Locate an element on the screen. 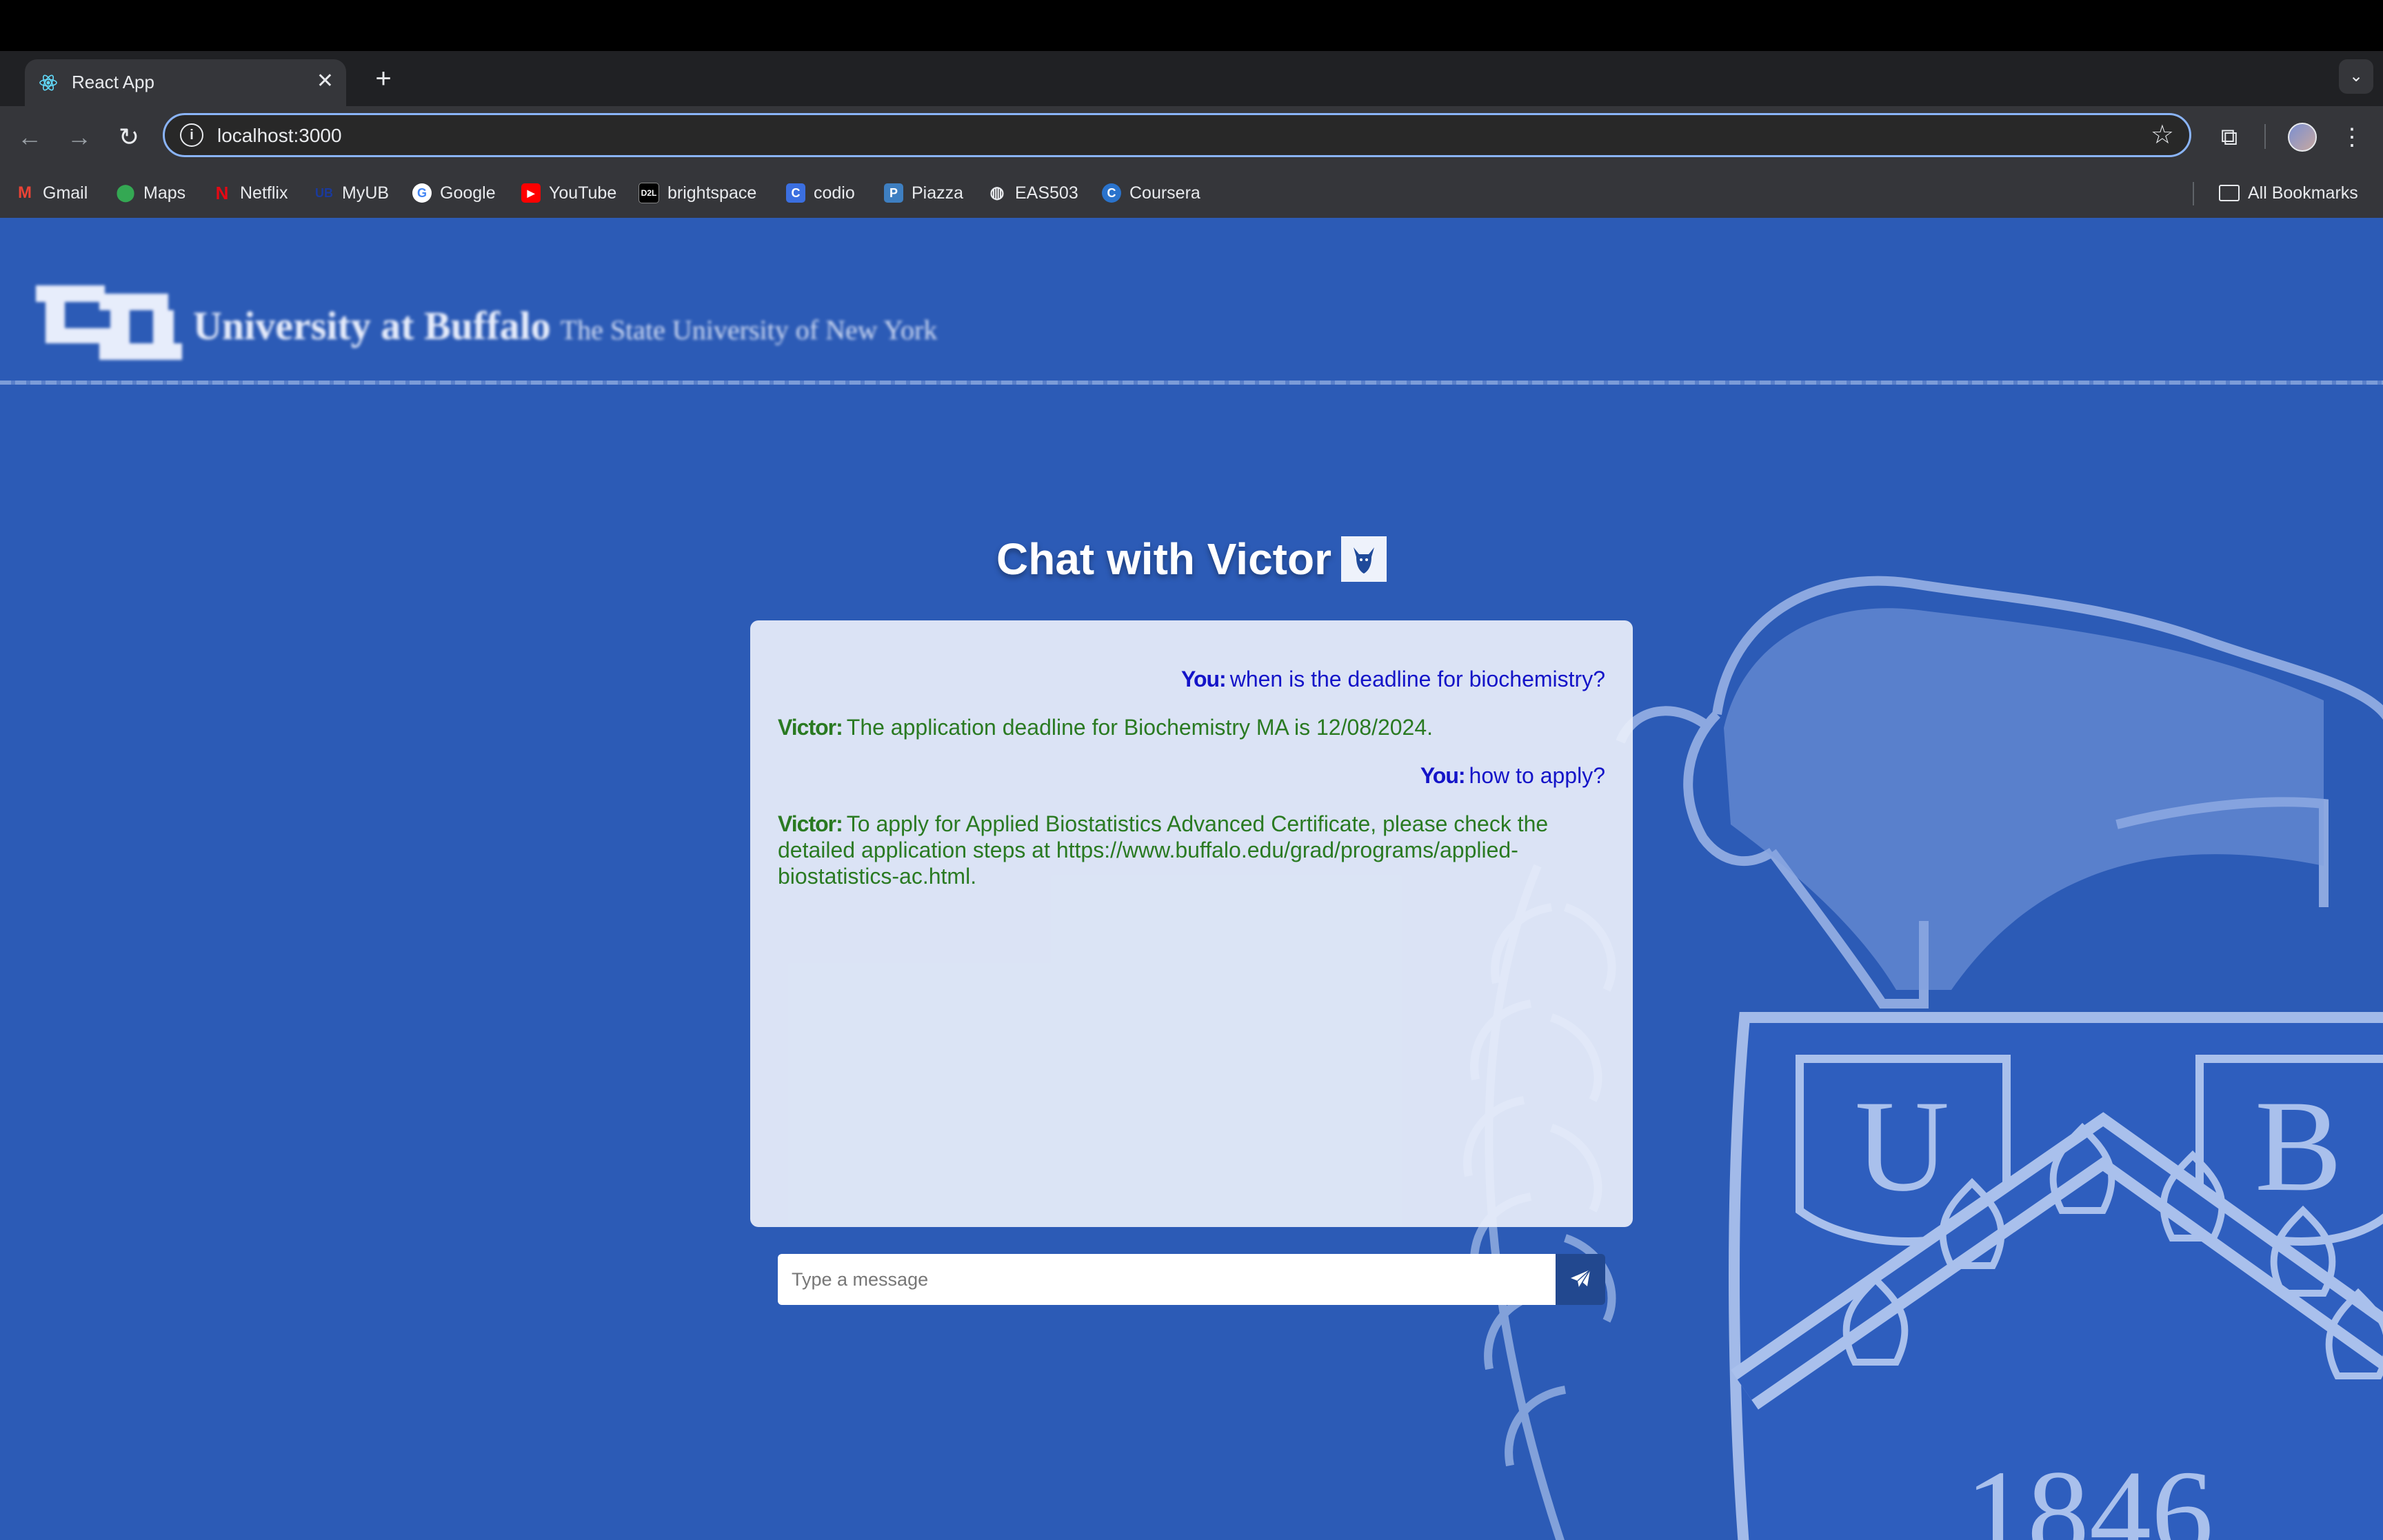 Image resolution: width=2383 pixels, height=1540 pixels. close-tab-icon: ✕ is located at coordinates (325, 82).